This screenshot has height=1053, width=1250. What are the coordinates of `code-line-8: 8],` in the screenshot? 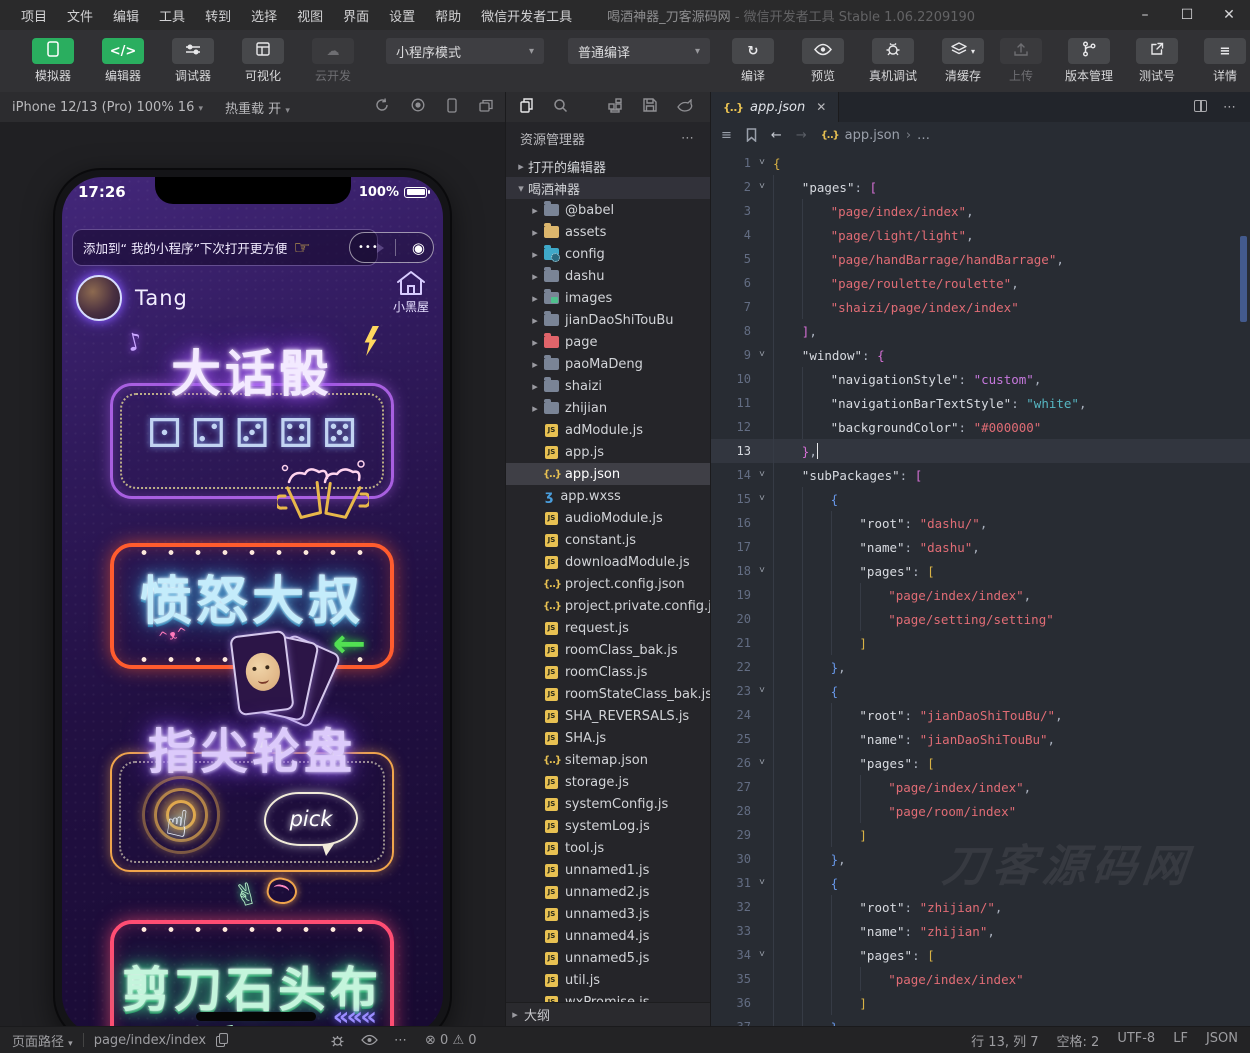 It's located at (980, 331).